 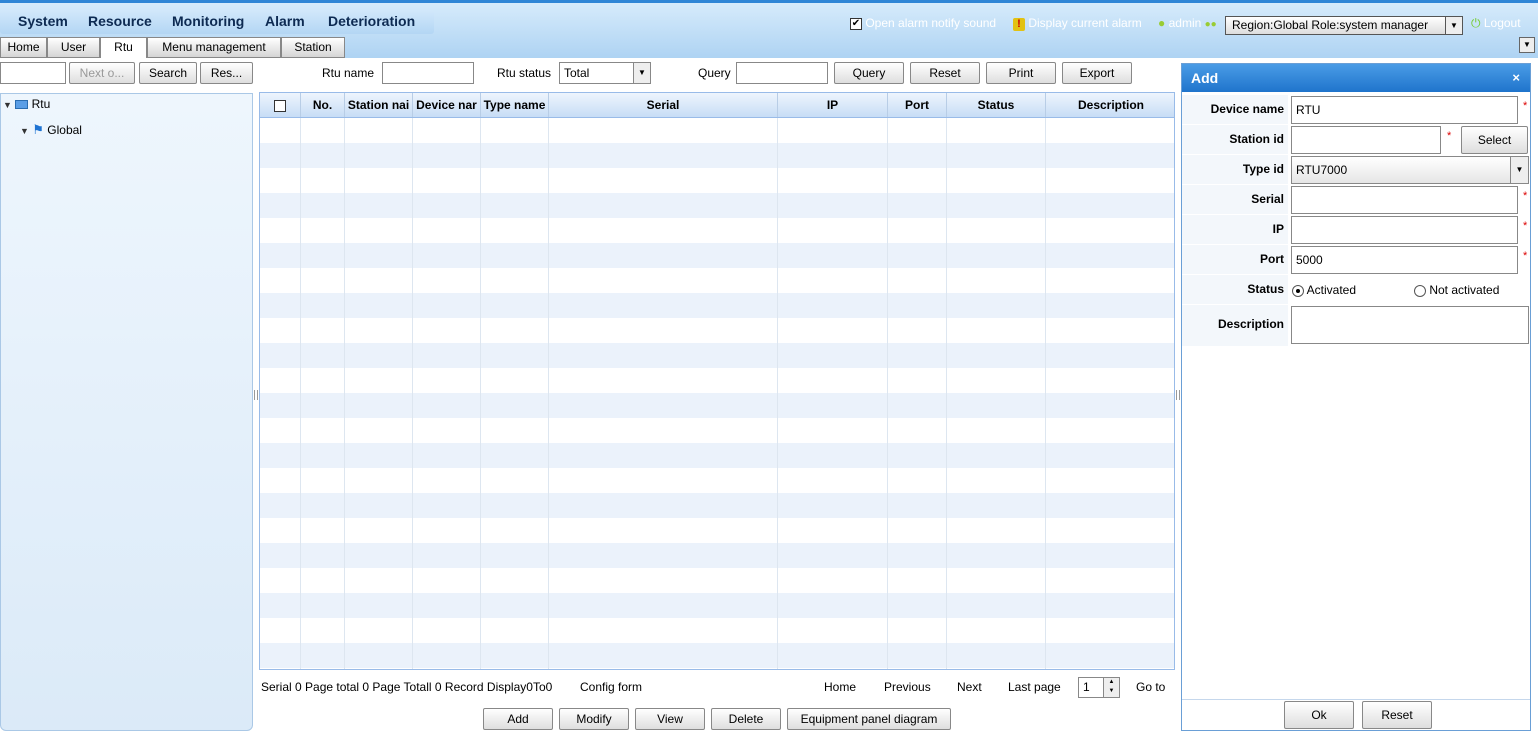 What do you see at coordinates (1178, 395) in the screenshot?
I see `right-splitter-handle` at bounding box center [1178, 395].